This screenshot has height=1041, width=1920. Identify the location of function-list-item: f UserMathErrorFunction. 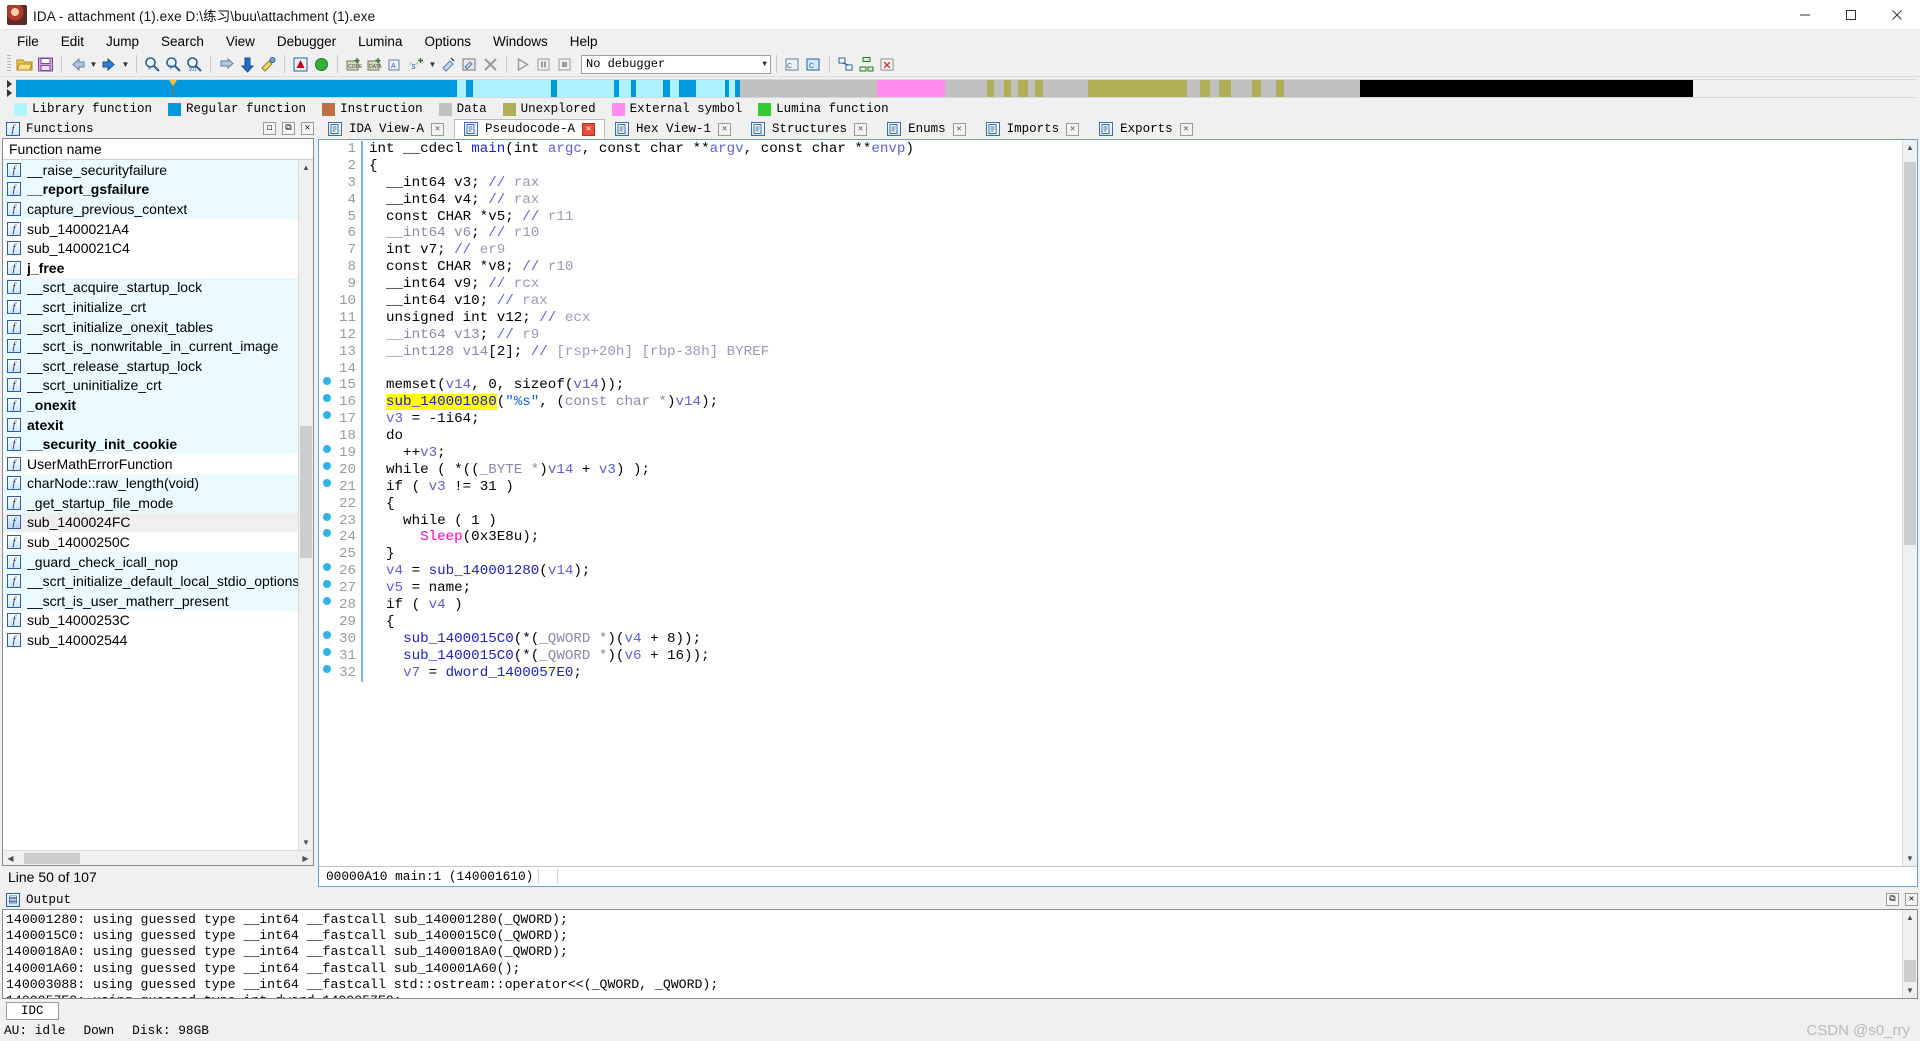
(150, 463).